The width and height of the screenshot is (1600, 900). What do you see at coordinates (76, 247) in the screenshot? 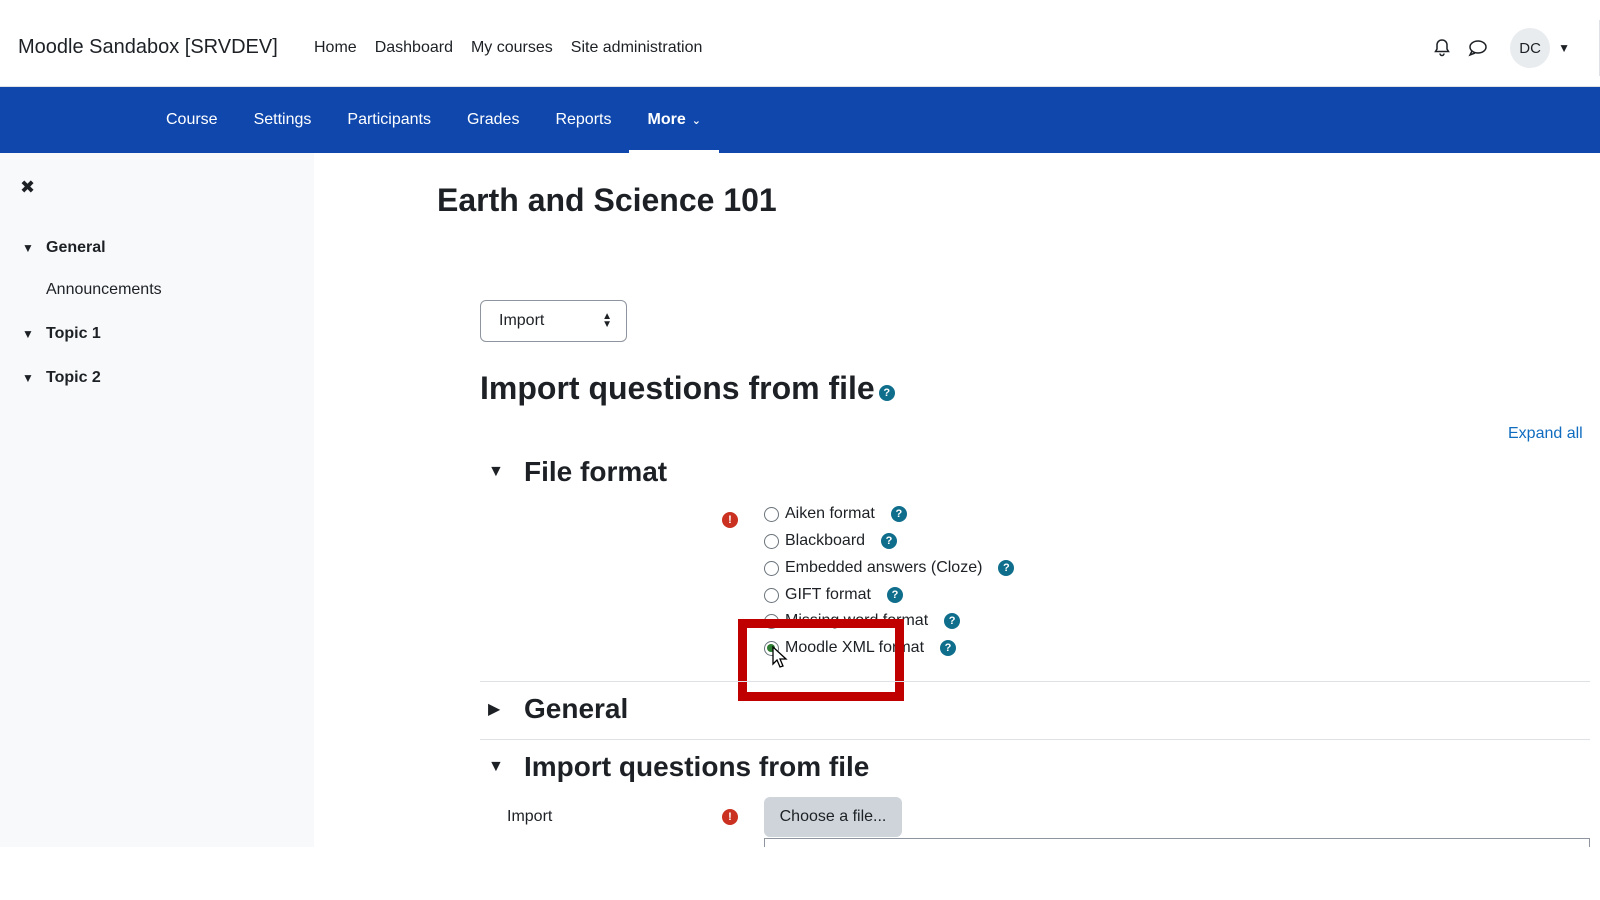
I see `sidebar-section-label: General` at bounding box center [76, 247].